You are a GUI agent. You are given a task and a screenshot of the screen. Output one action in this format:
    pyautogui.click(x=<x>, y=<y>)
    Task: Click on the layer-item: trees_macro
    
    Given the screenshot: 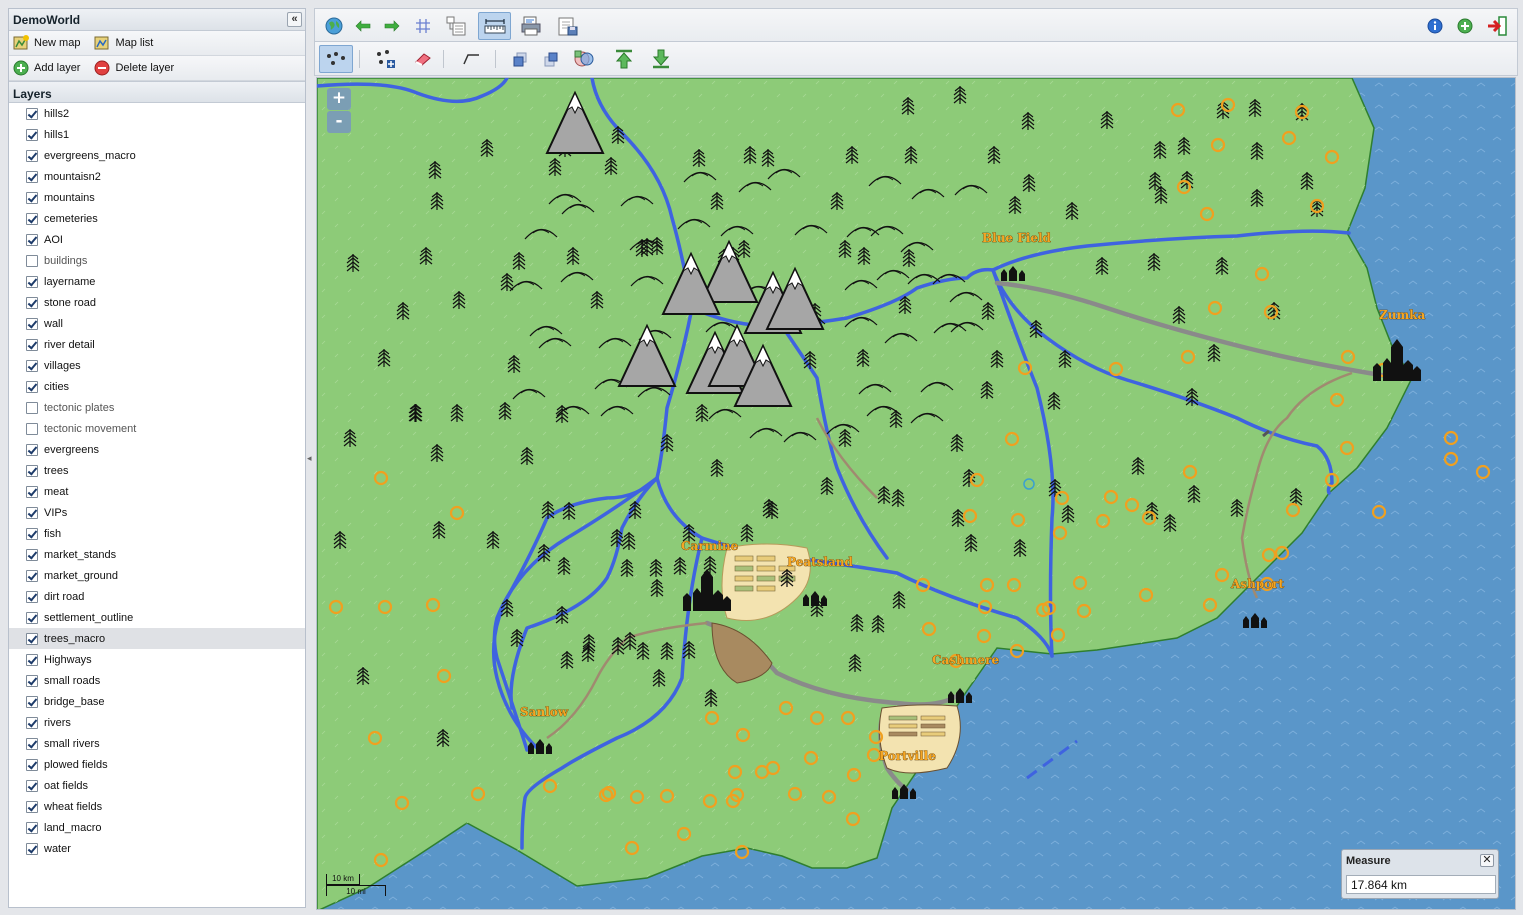 What is the action you would take?
    pyautogui.click(x=157, y=638)
    